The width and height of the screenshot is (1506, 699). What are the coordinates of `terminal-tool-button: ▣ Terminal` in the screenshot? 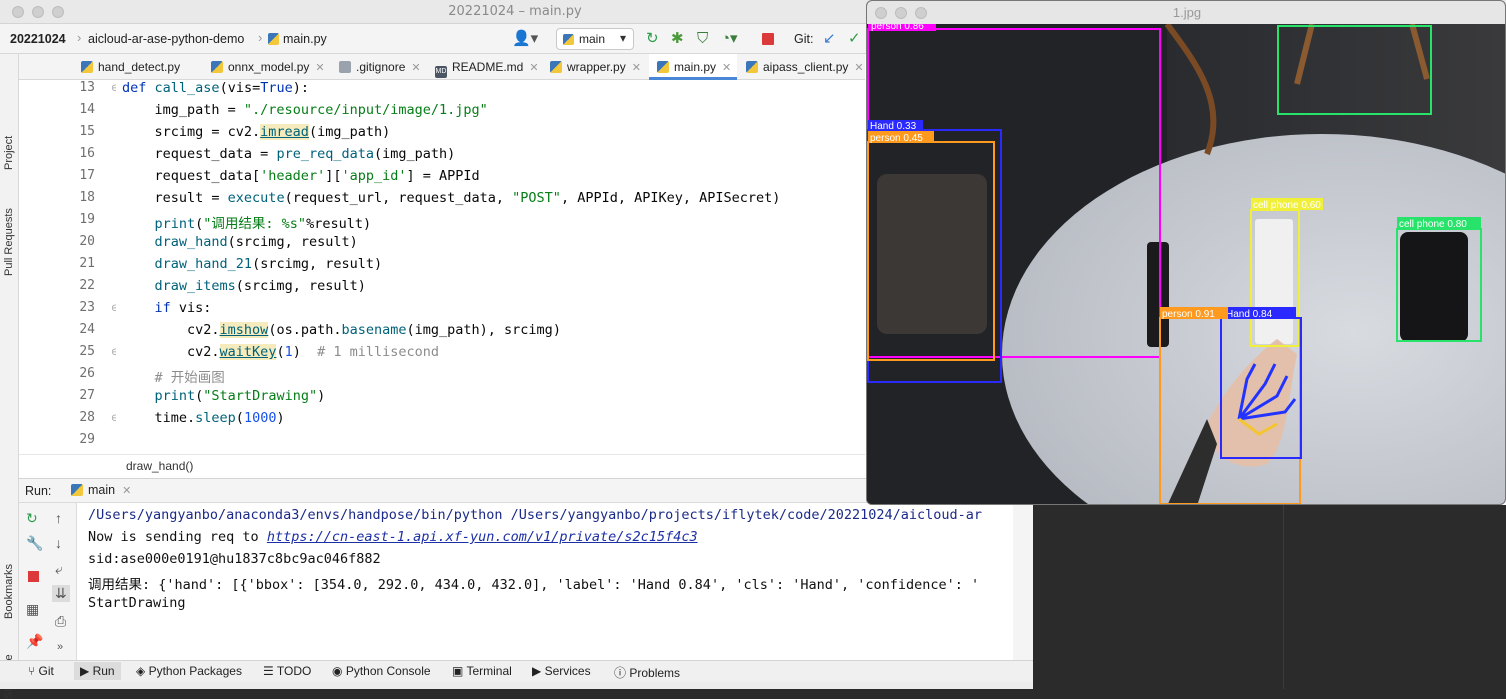 It's located at (482, 671).